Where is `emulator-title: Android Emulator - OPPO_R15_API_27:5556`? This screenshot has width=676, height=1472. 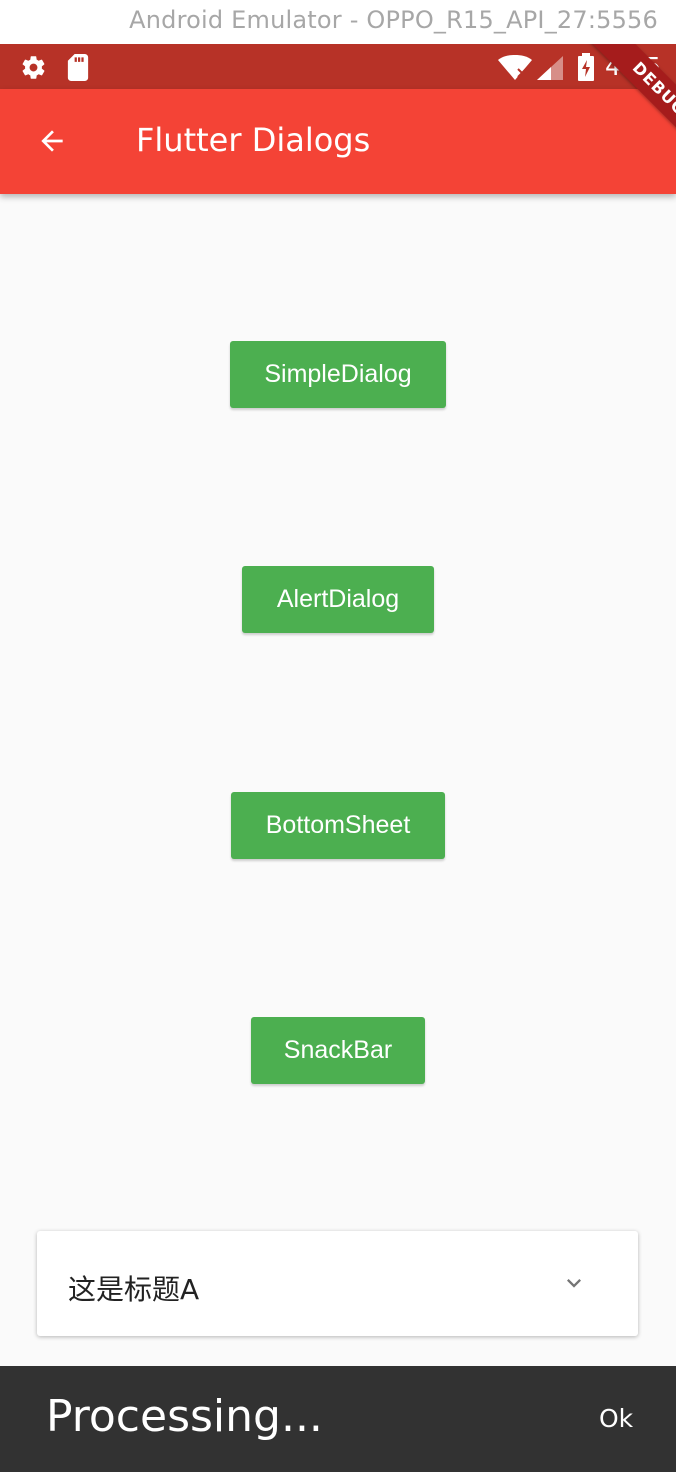 emulator-title: Android Emulator - OPPO_R15_API_27:5556 is located at coordinates (393, 20).